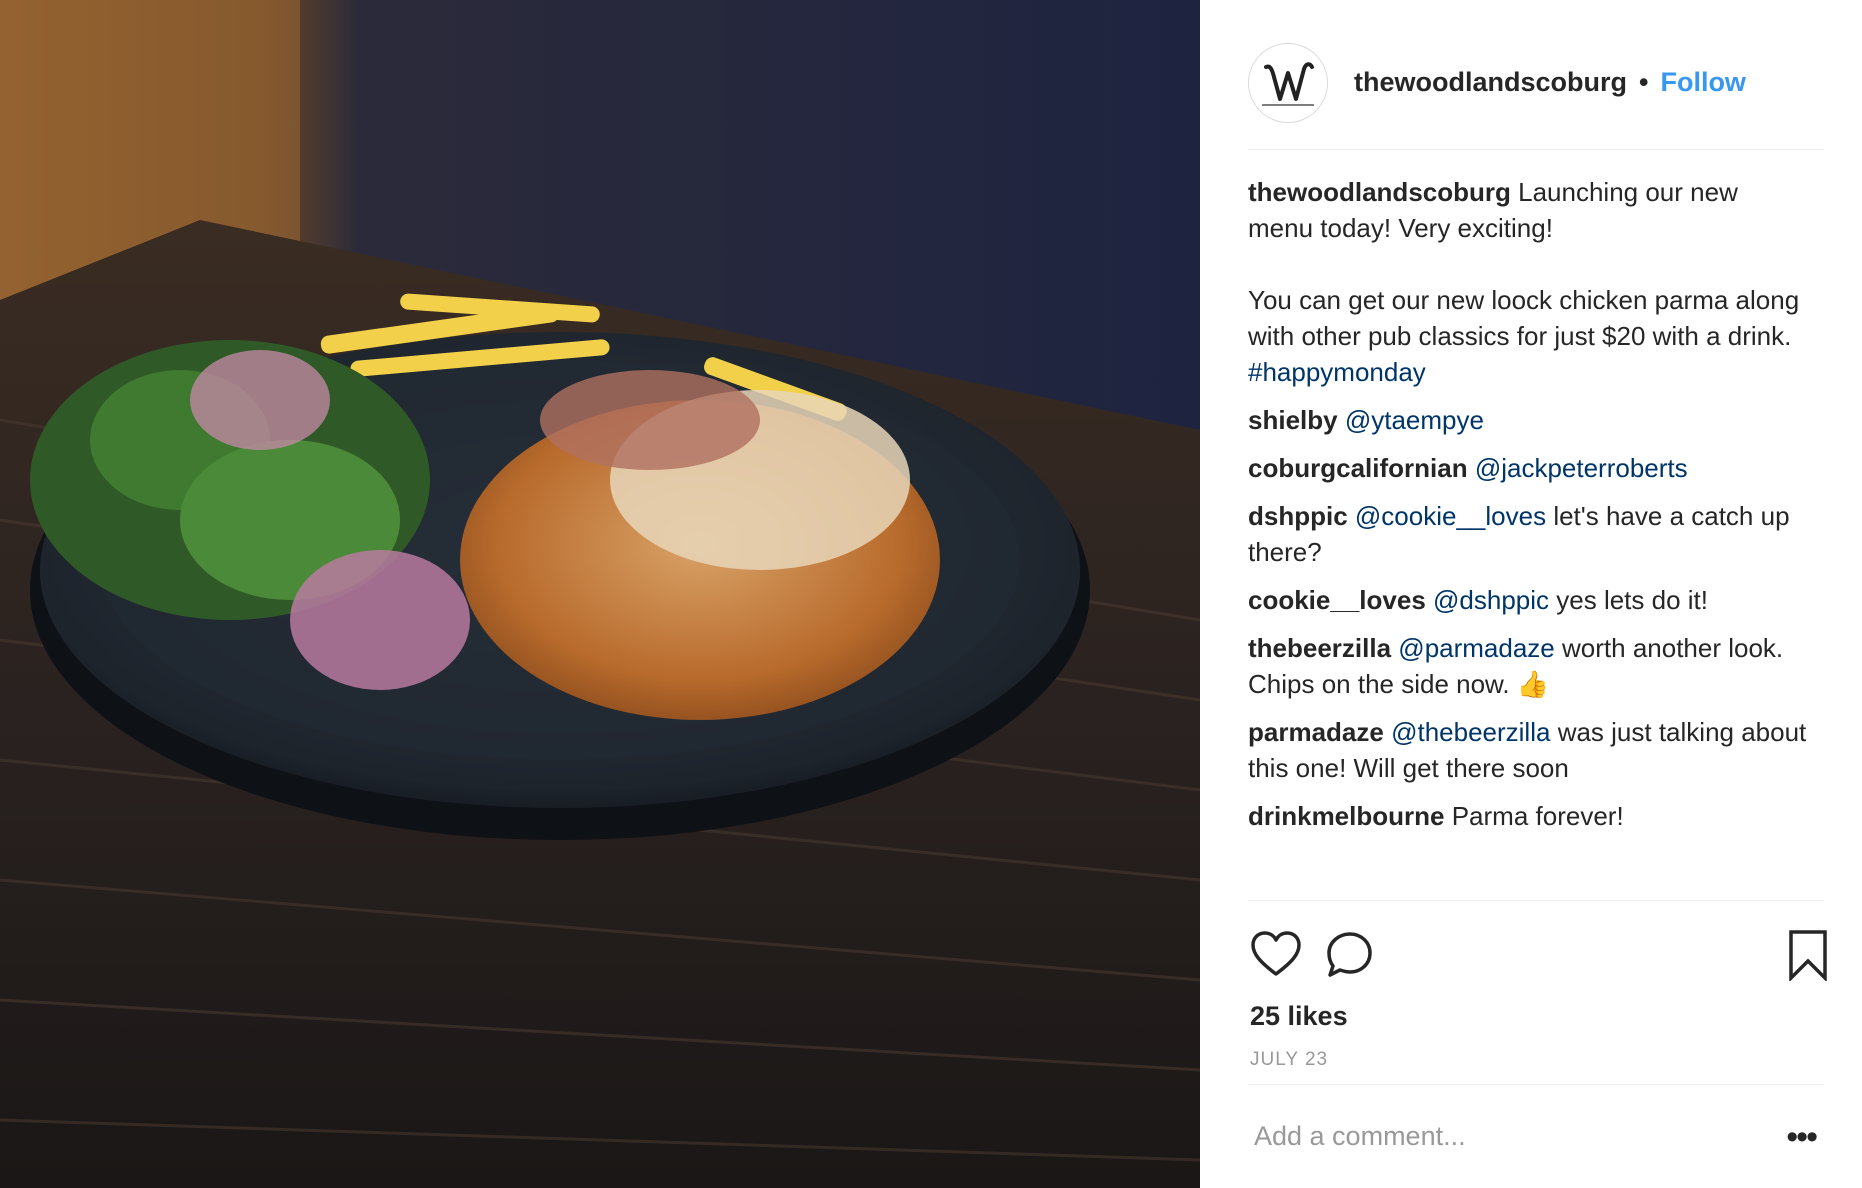  What do you see at coordinates (1498, 1136) in the screenshot?
I see `add-comment-input` at bounding box center [1498, 1136].